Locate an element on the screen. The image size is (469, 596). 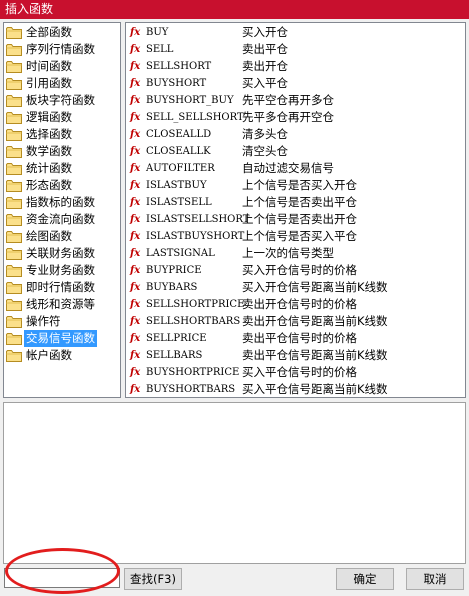
function-description: 清多头仓 is located at coordinates (265, 134).